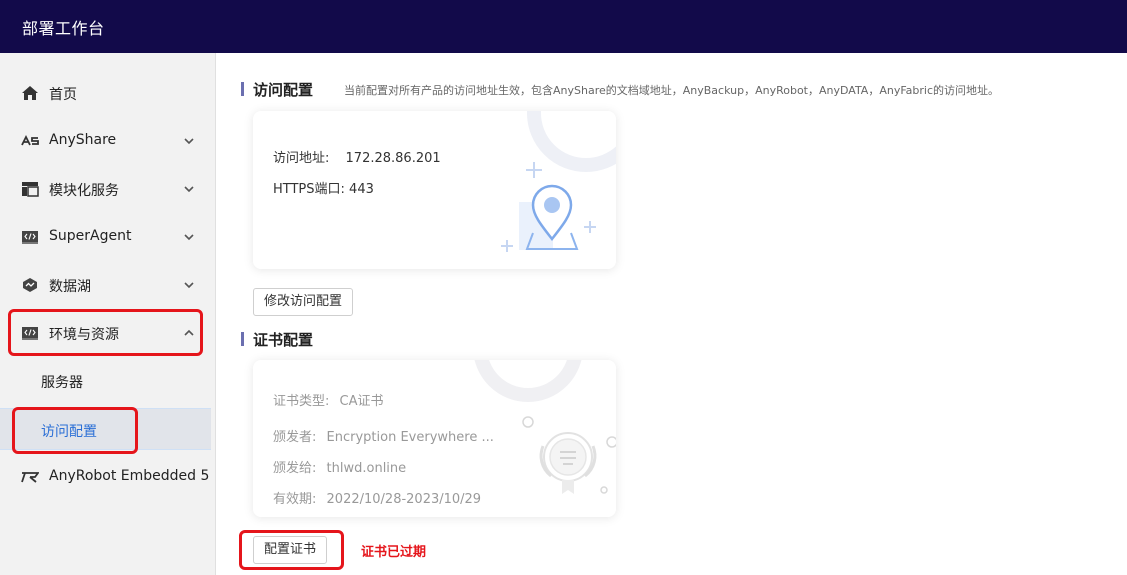 Image resolution: width=1127 pixels, height=575 pixels. I want to click on https-value: 443, so click(361, 189).